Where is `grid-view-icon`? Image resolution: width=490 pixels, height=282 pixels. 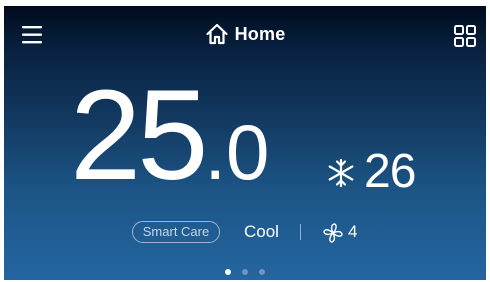
grid-view-icon is located at coordinates (465, 36).